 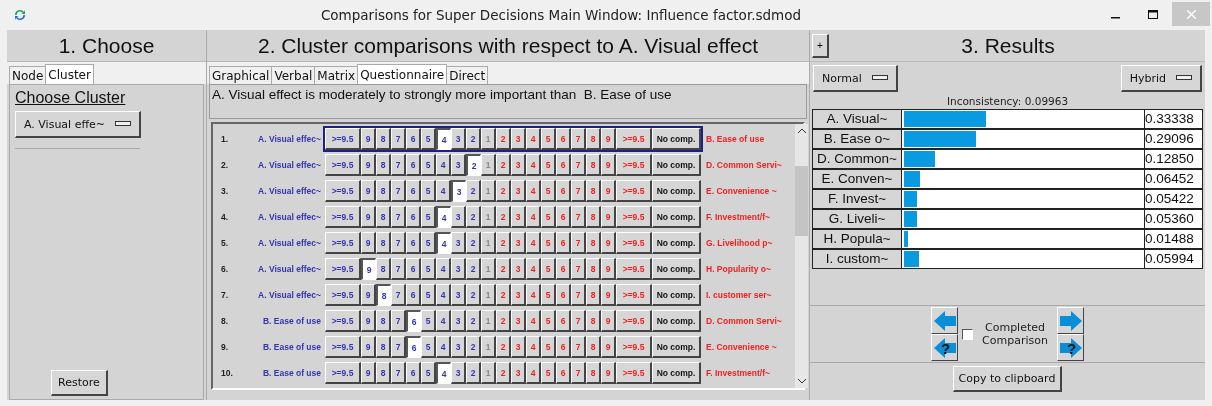 I want to click on next-button, so click(x=1070, y=320).